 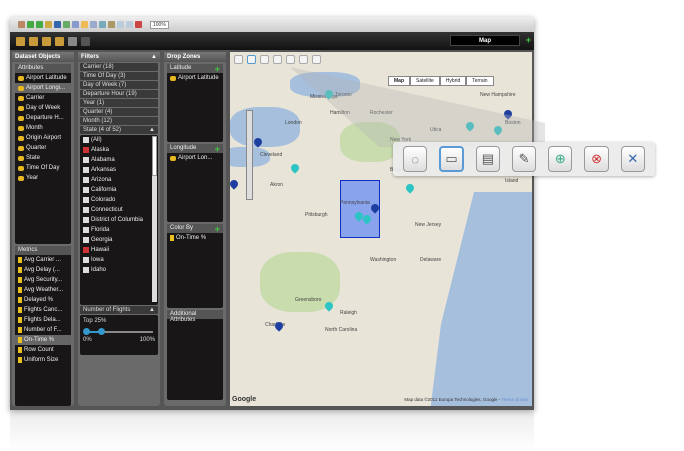 What do you see at coordinates (303, 59) in the screenshot?
I see `remove-layer-icon` at bounding box center [303, 59].